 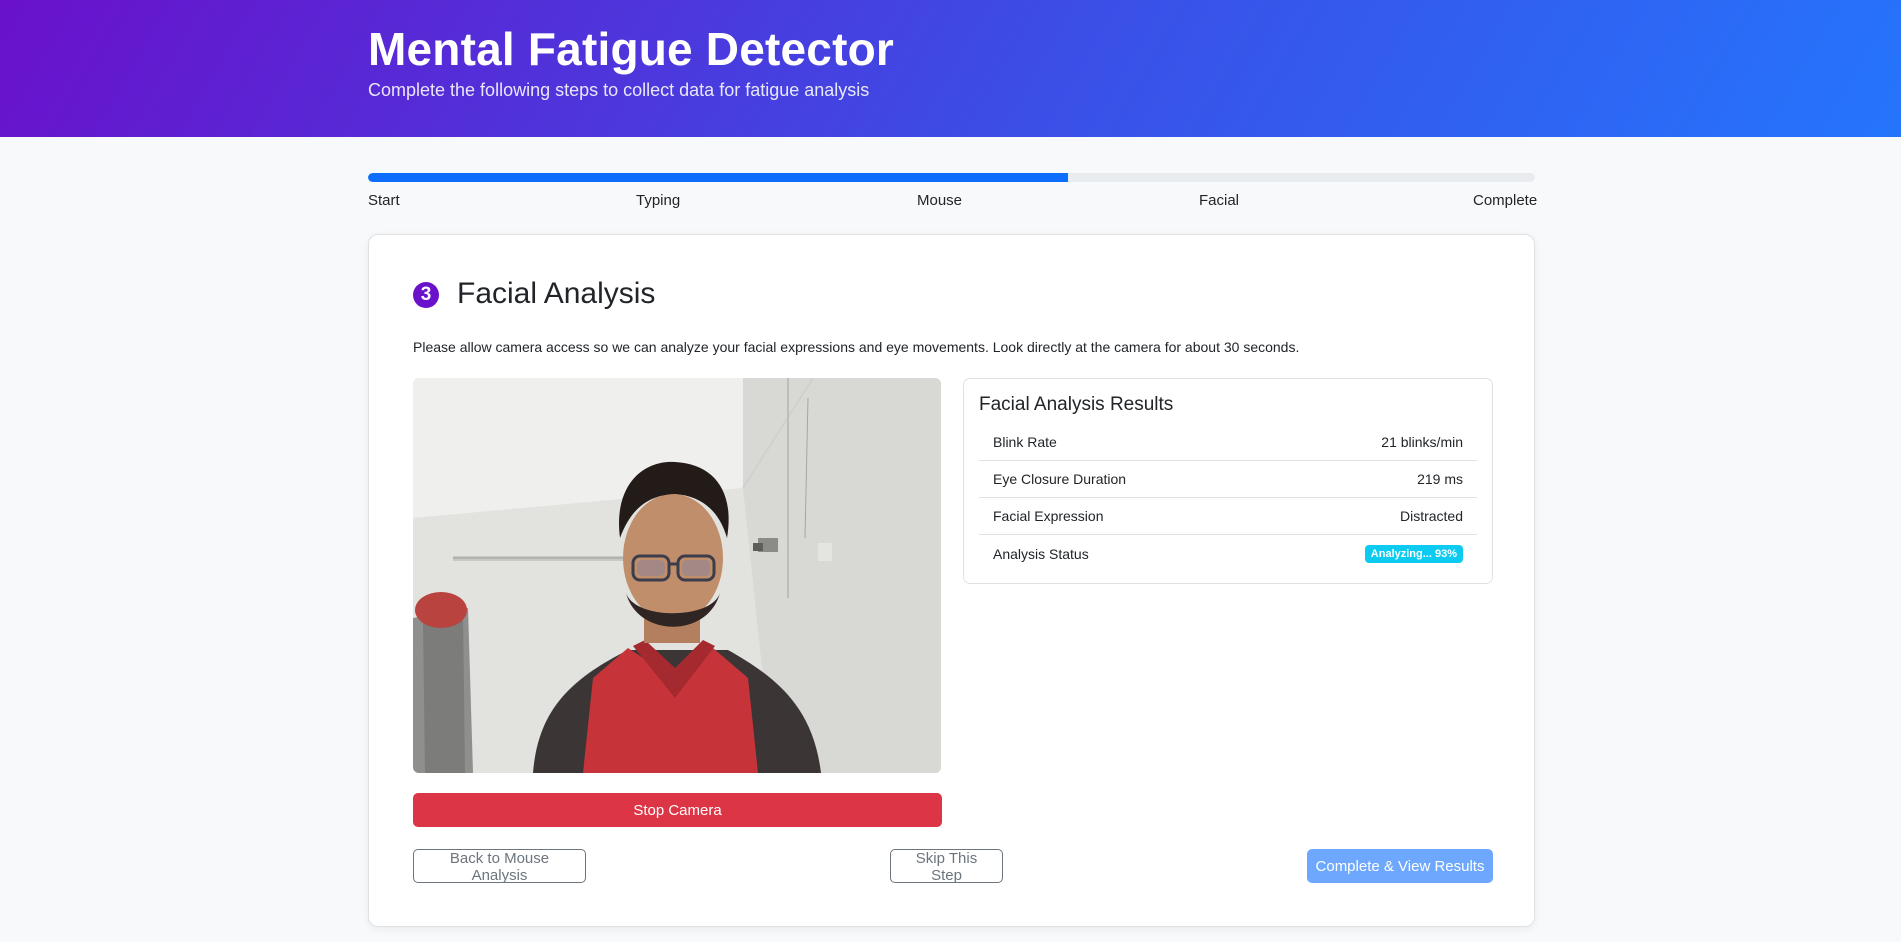 I want to click on result-value: 219 ms, so click(x=1440, y=479).